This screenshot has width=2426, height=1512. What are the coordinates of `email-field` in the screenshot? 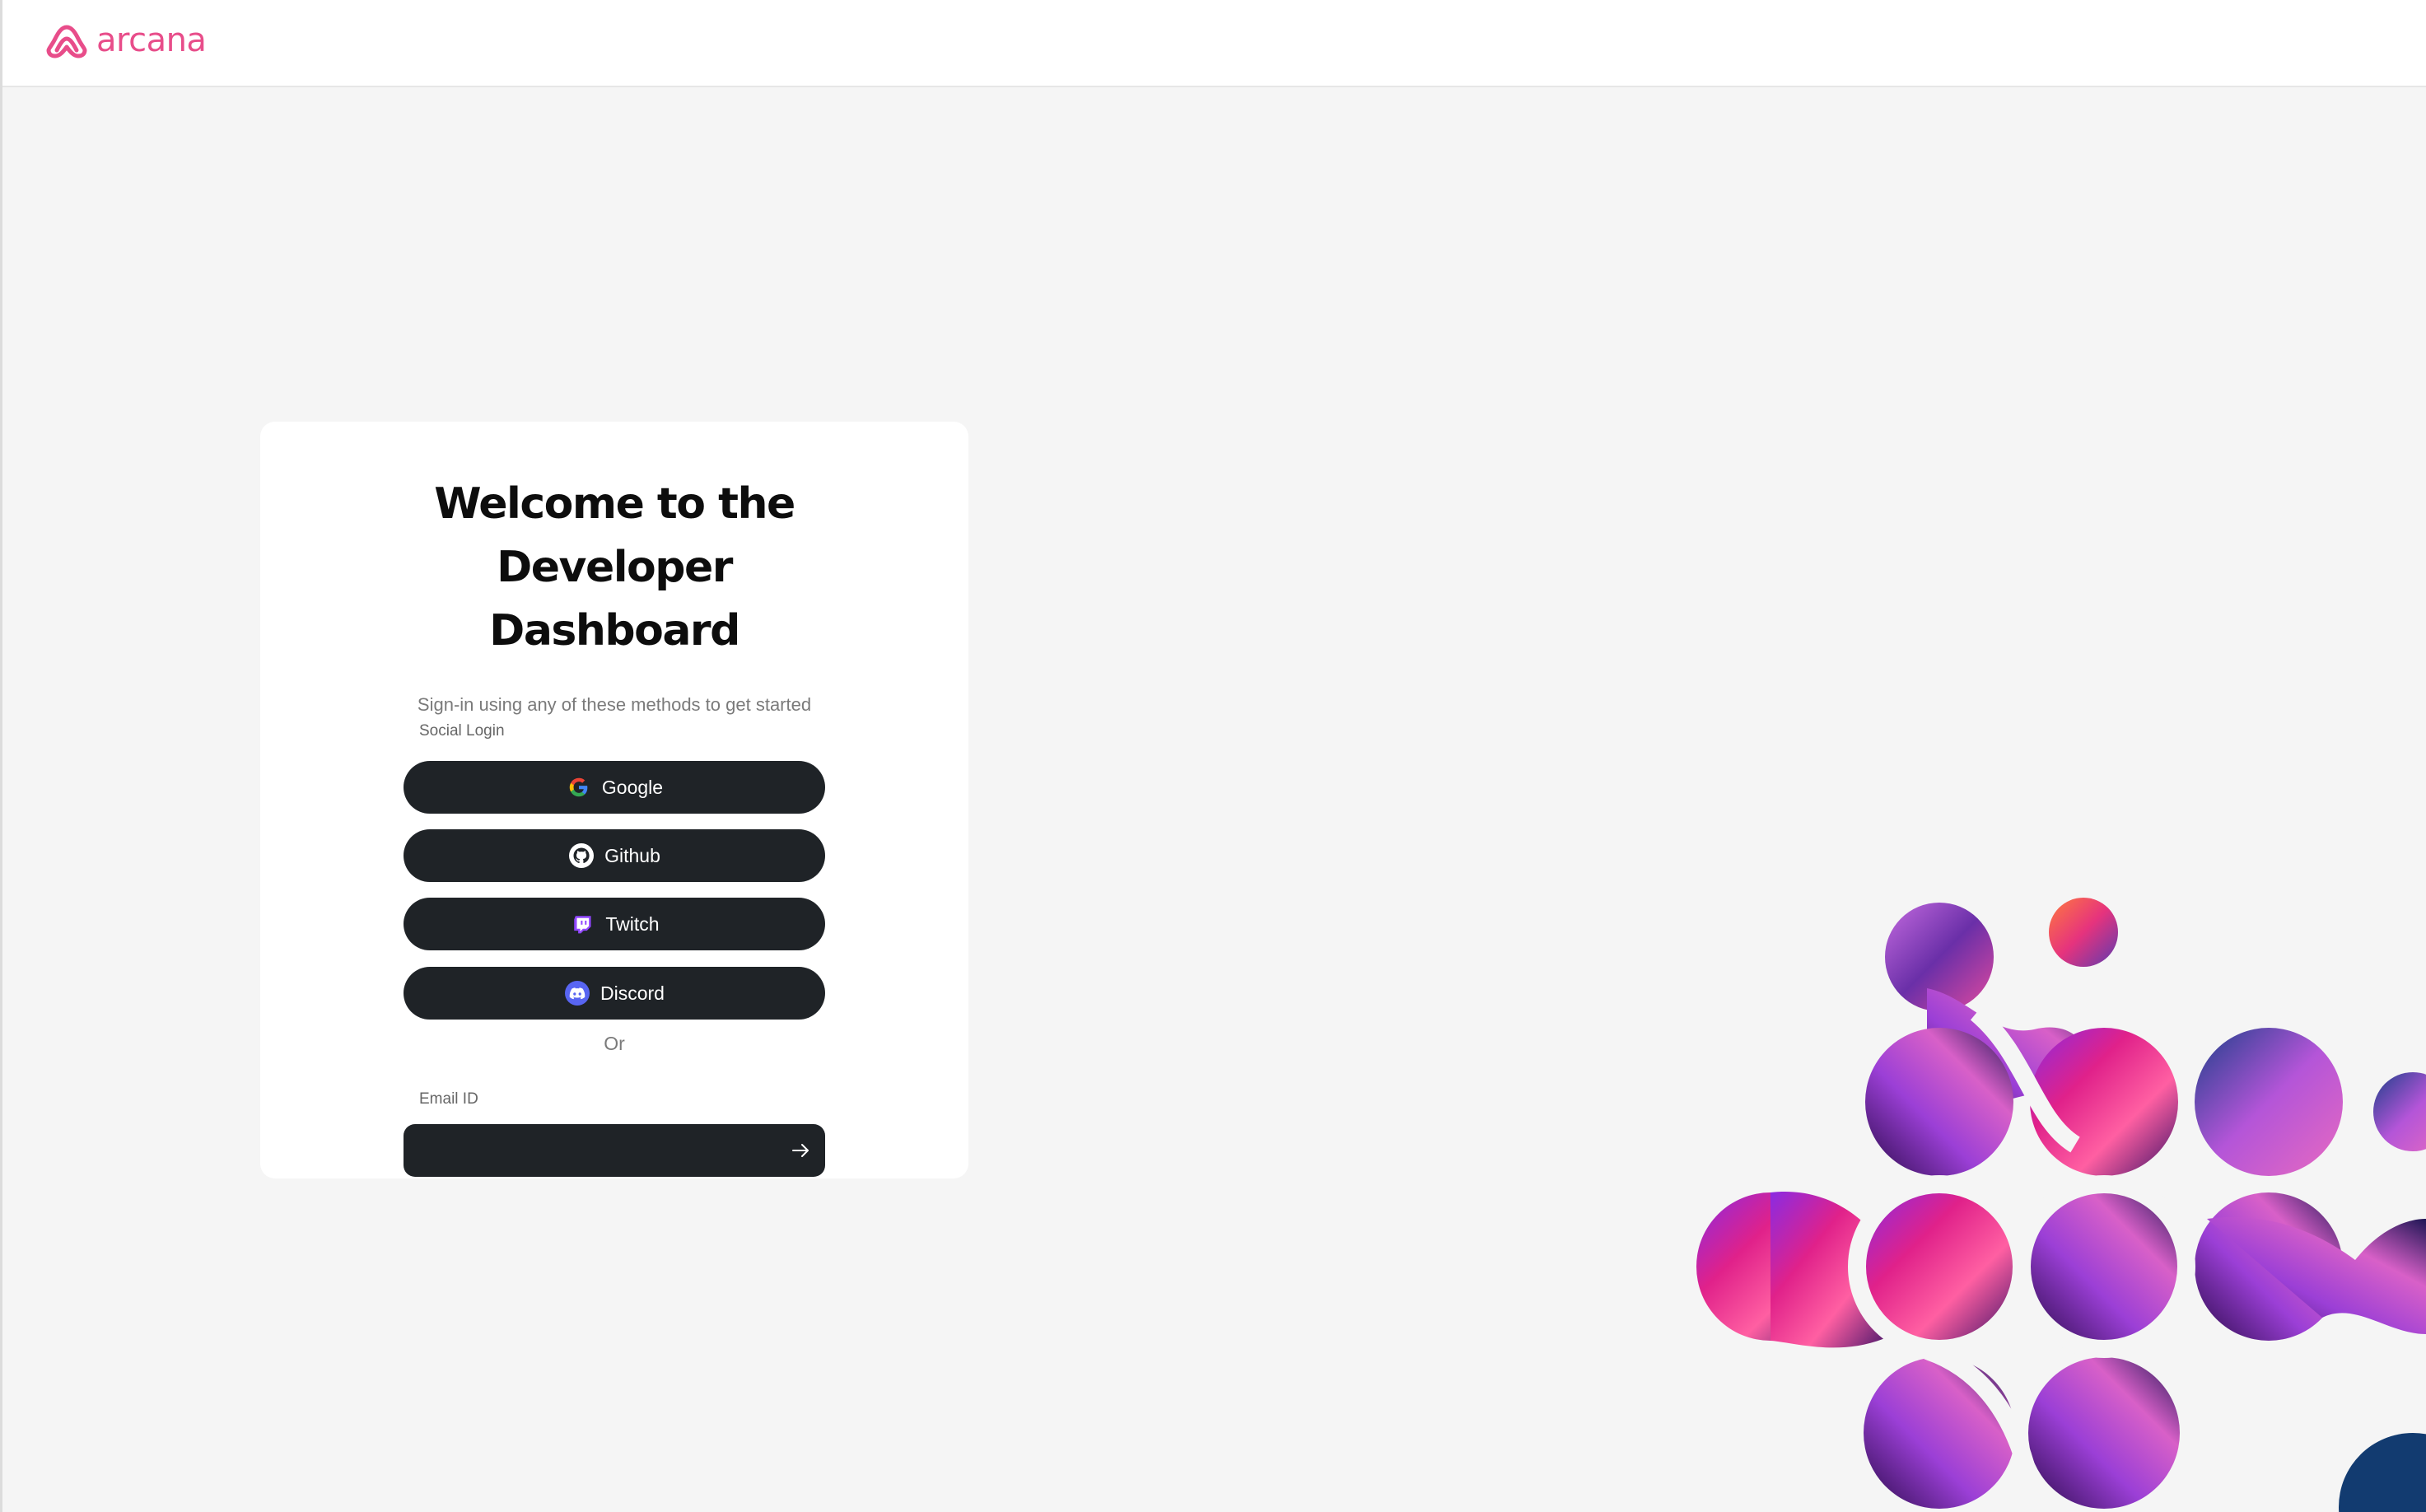 It's located at (615, 1151).